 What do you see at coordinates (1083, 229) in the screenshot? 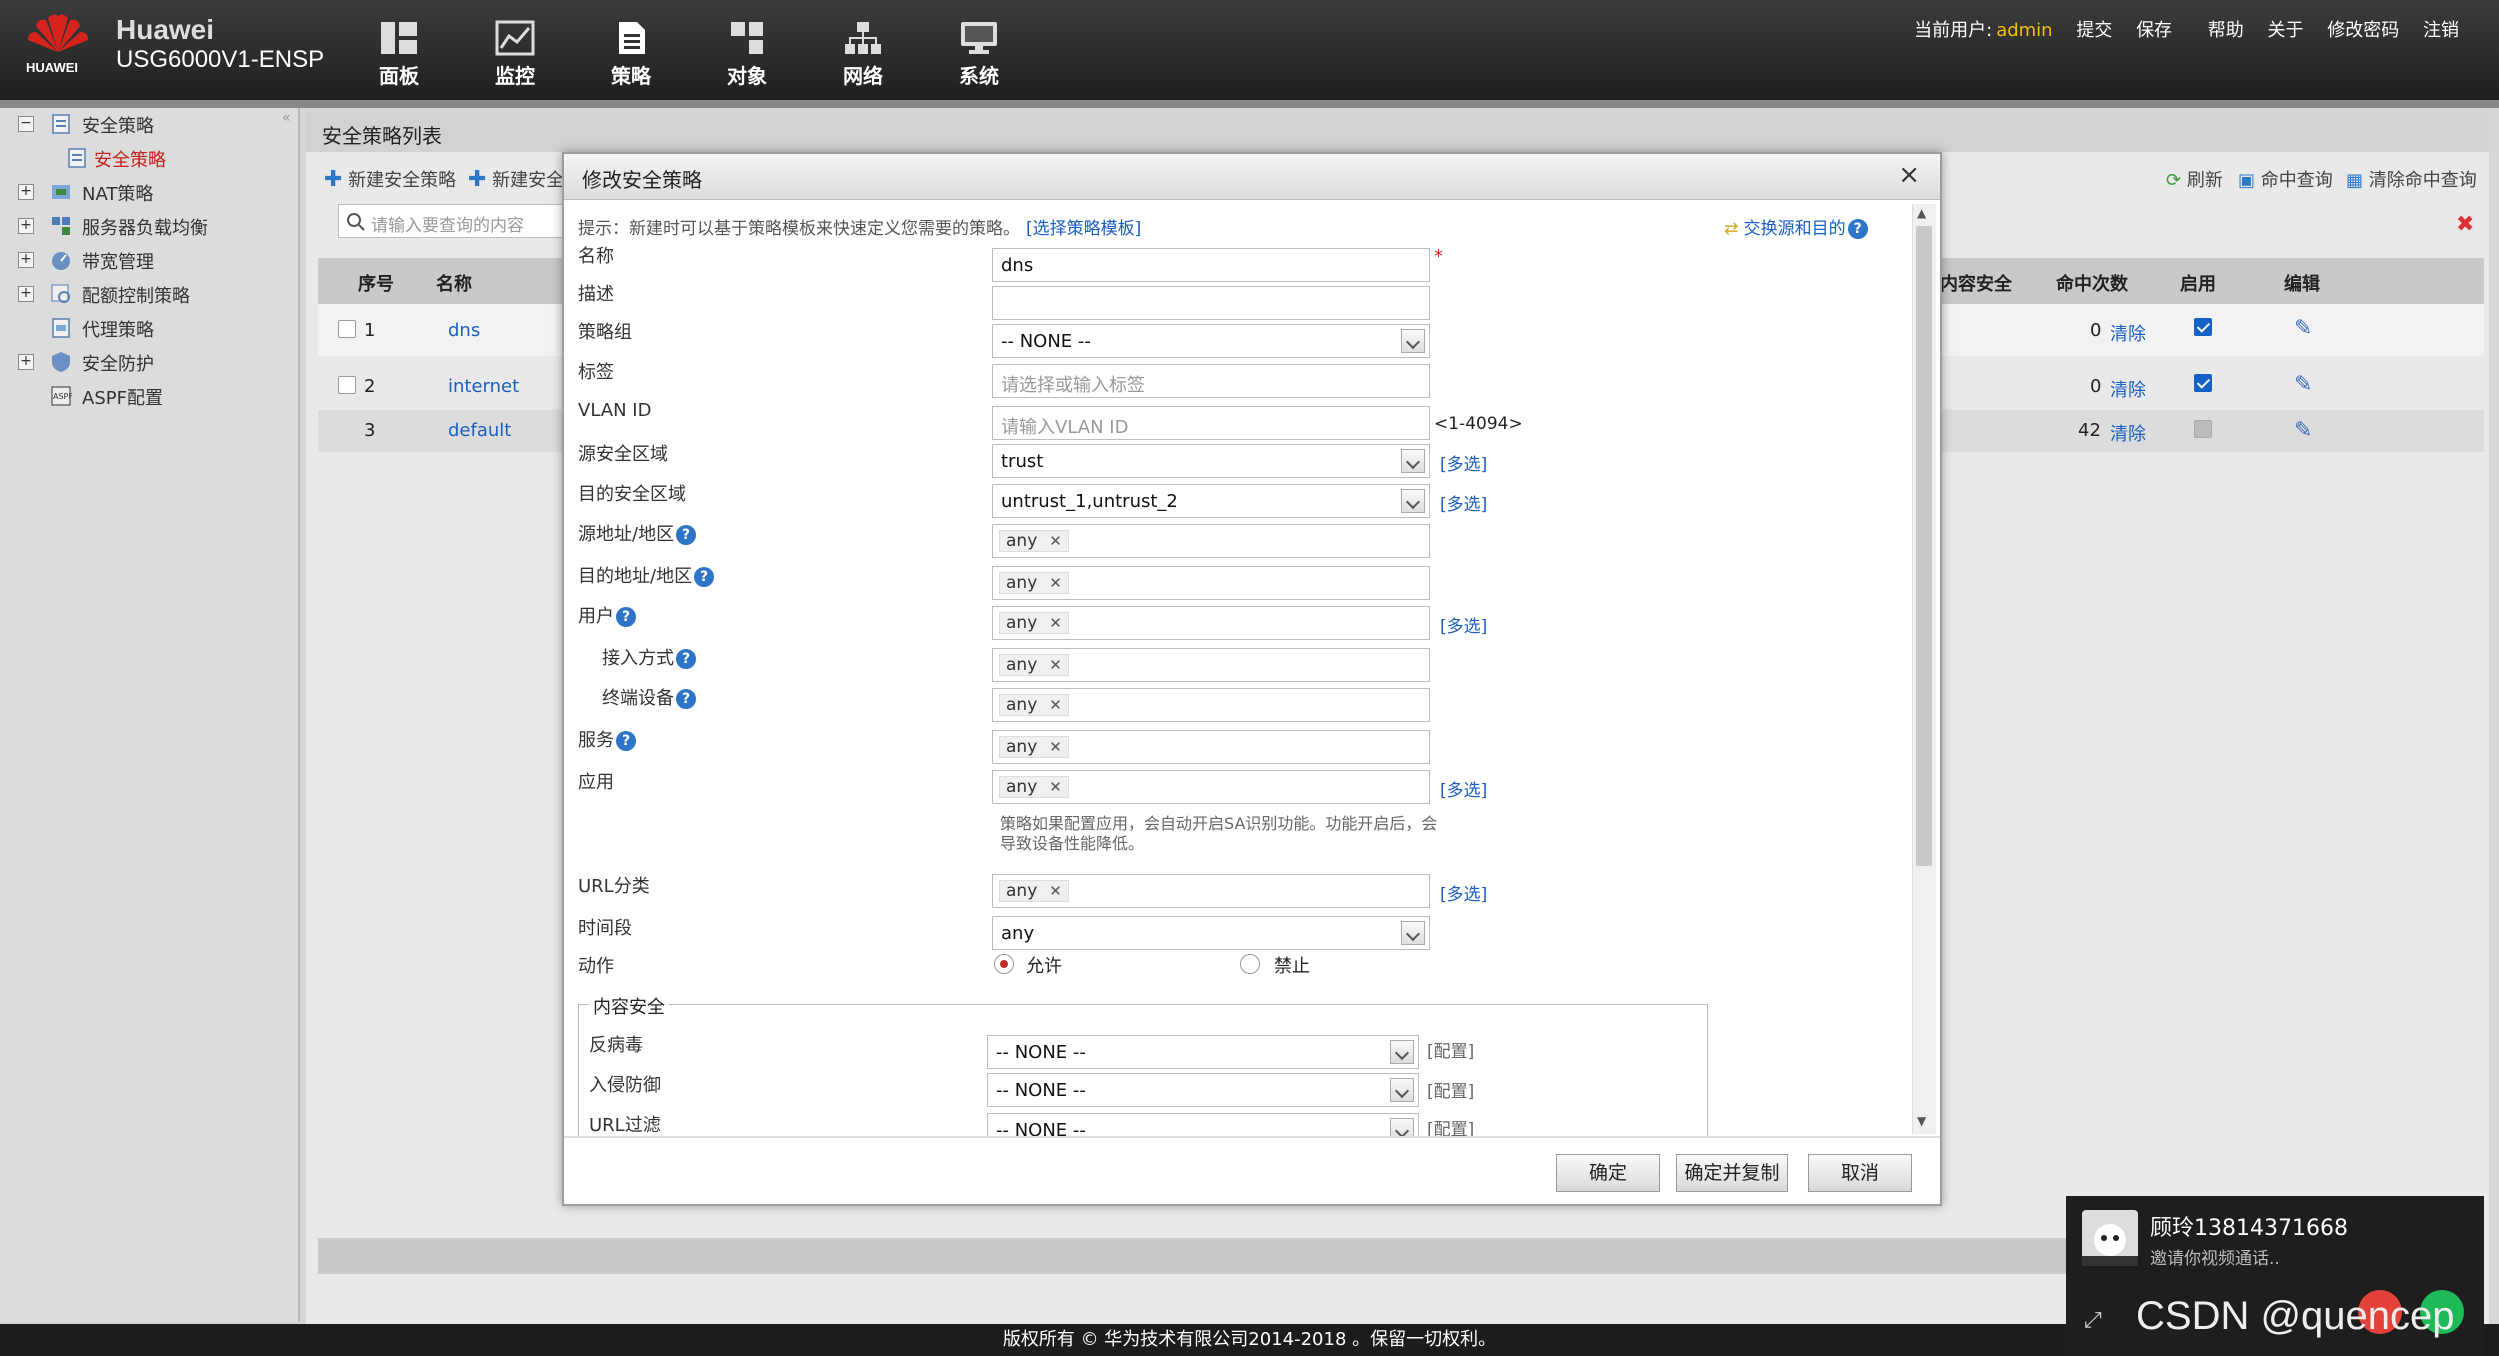
I see `select-template-link: [选择策略模板]` at bounding box center [1083, 229].